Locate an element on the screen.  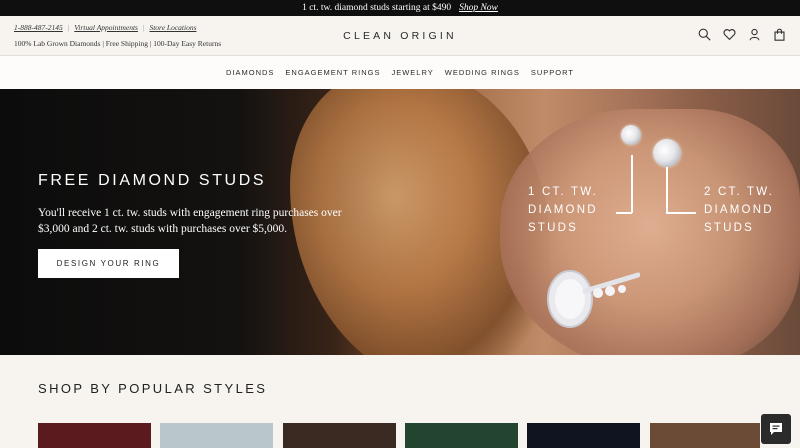
chat-button is located at coordinates (776, 429).